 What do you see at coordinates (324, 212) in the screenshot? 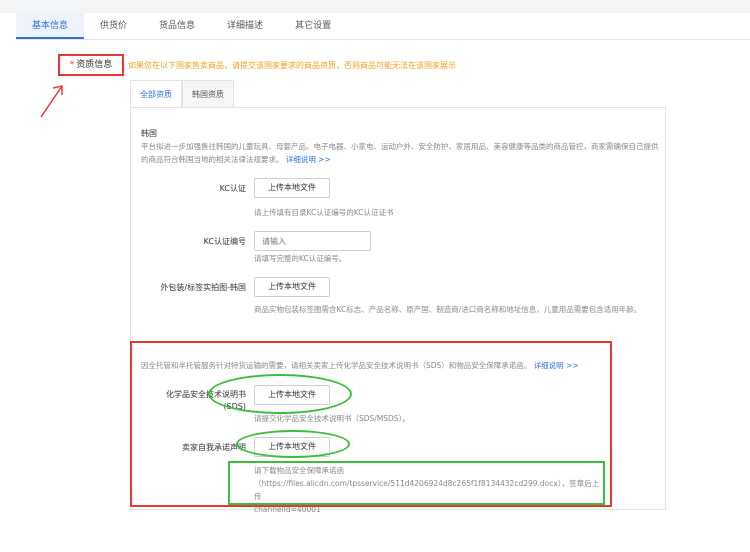
I see `kc-cert-hint: 请上传填有目录KC认证编号的KC认证证书` at bounding box center [324, 212].